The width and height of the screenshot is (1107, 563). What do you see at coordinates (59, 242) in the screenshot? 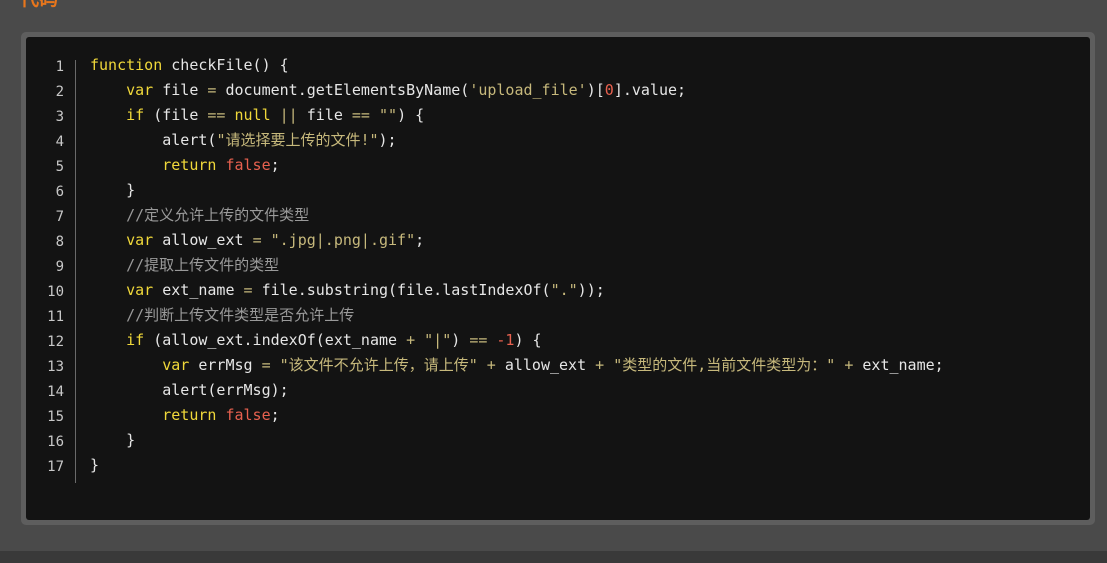
I see `line-number: 8` at bounding box center [59, 242].